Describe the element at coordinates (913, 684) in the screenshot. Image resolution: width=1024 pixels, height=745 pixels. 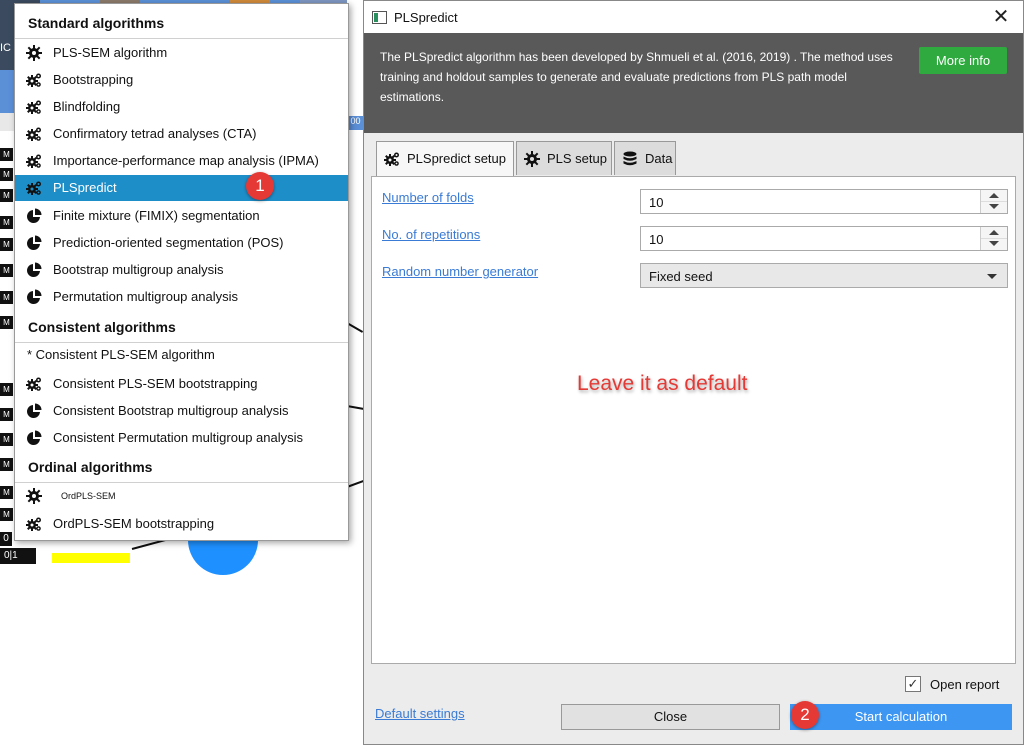
I see `open-report-checkbox: ✓` at that location.